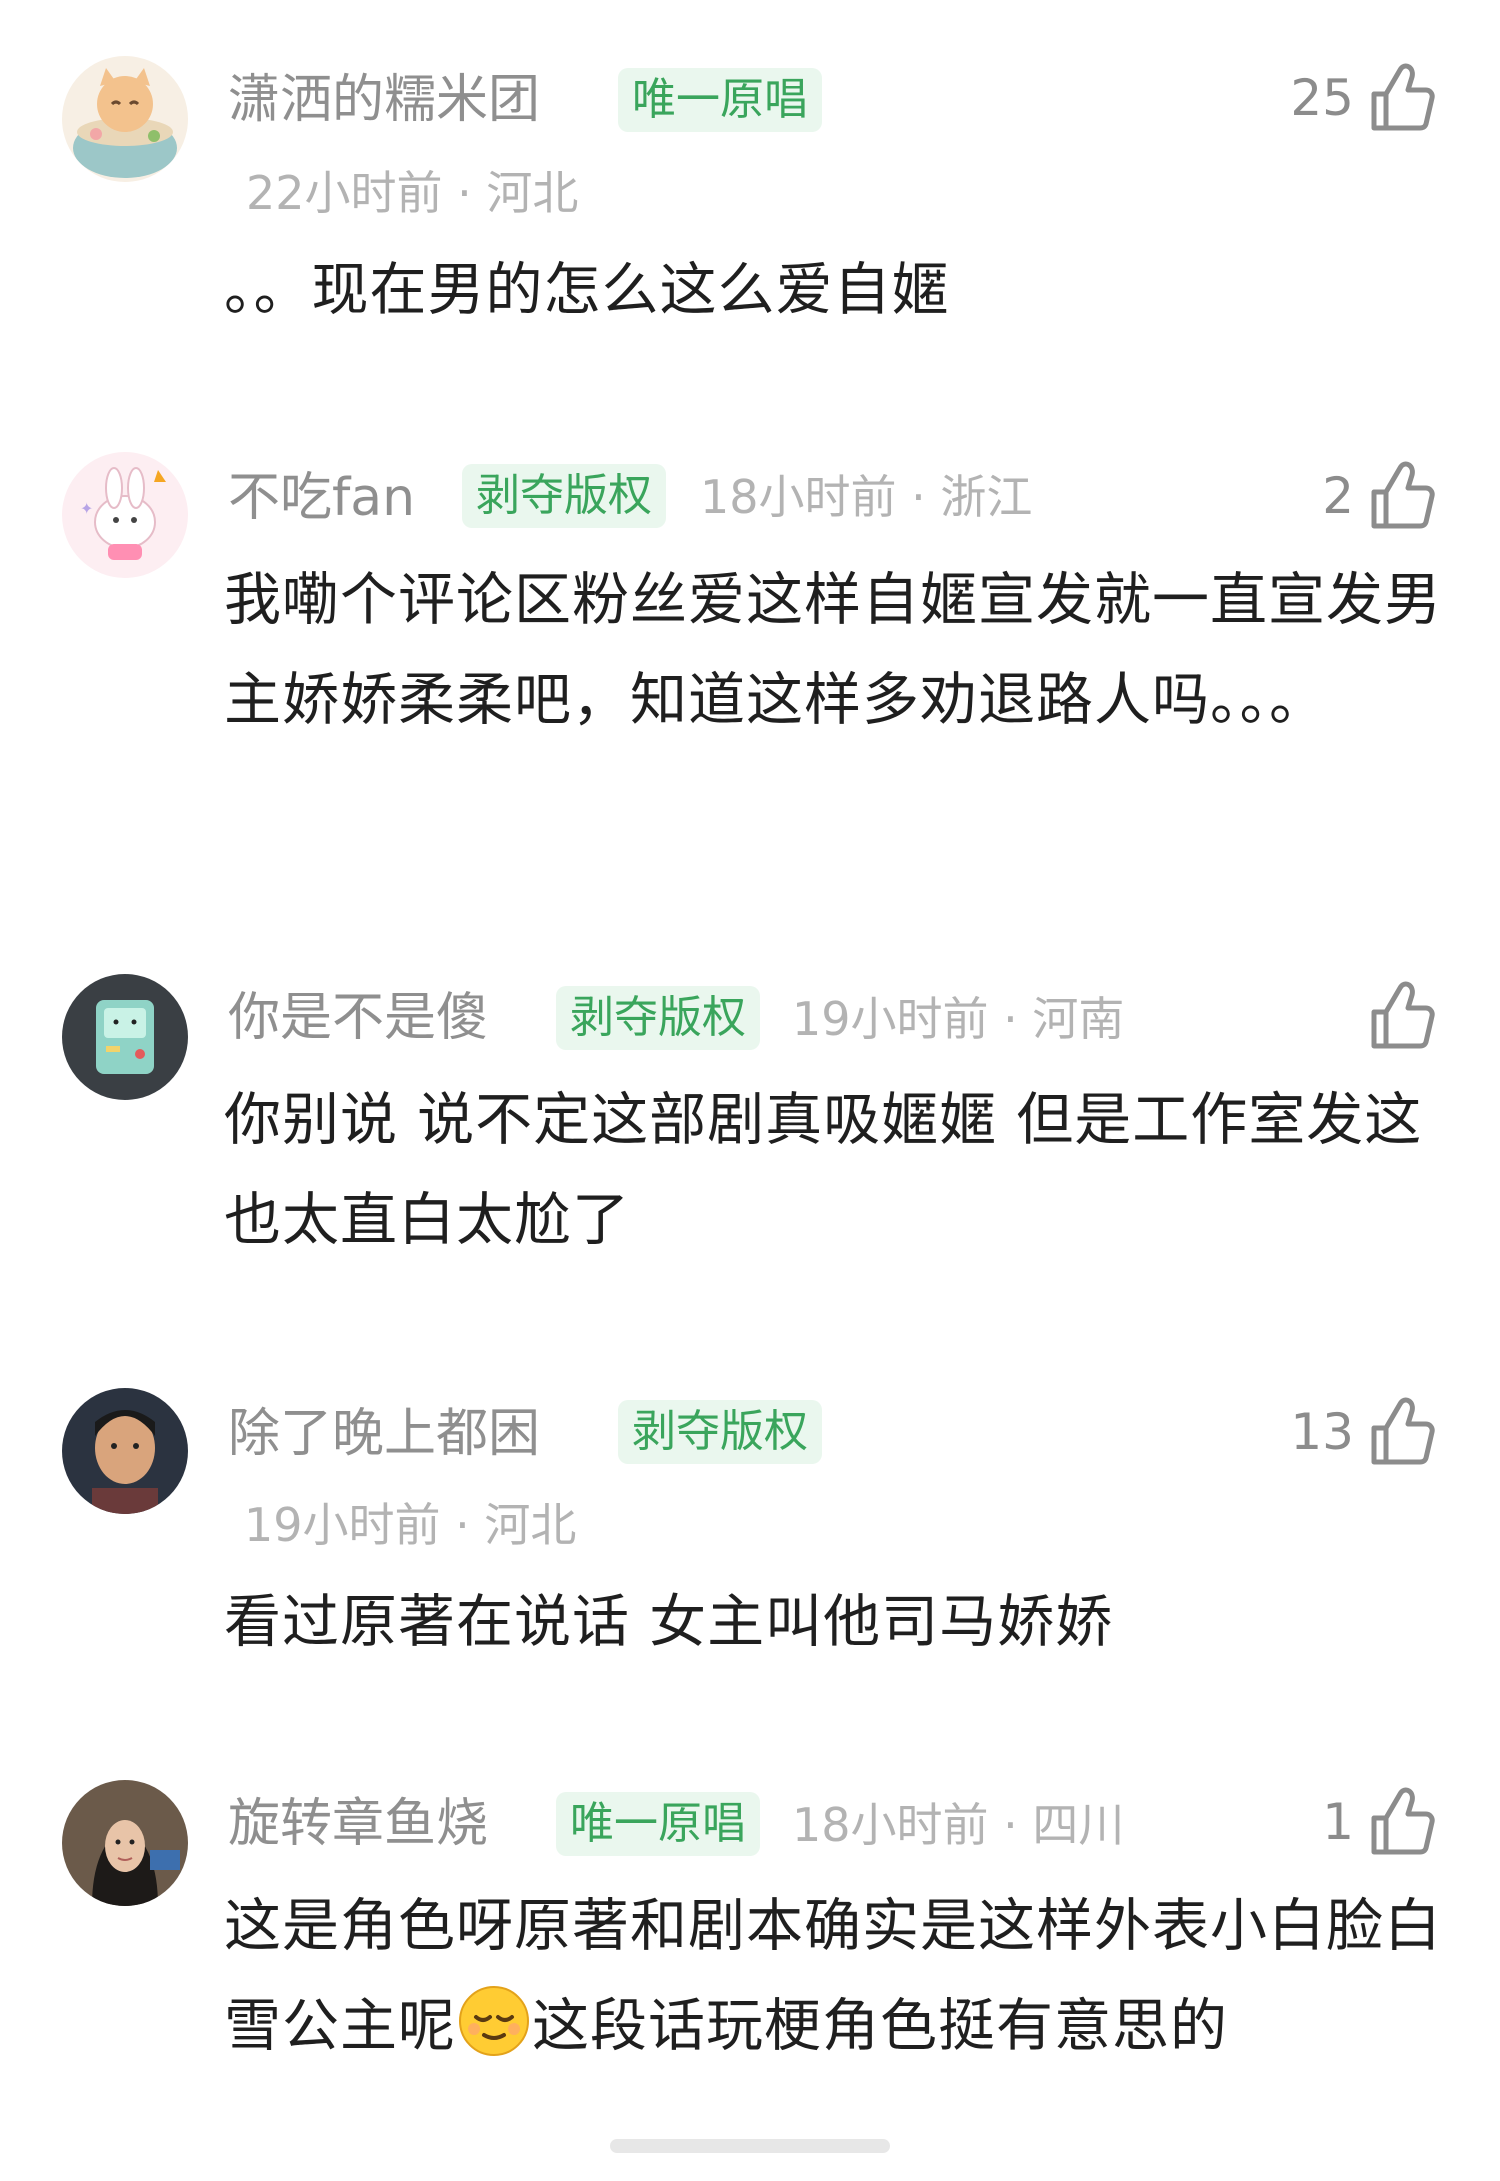 This screenshot has height=2181, width=1500. Describe the element at coordinates (880, 2026) in the screenshot. I see `comment-text-part: 这段话玩梗角色挺有意思的` at that location.